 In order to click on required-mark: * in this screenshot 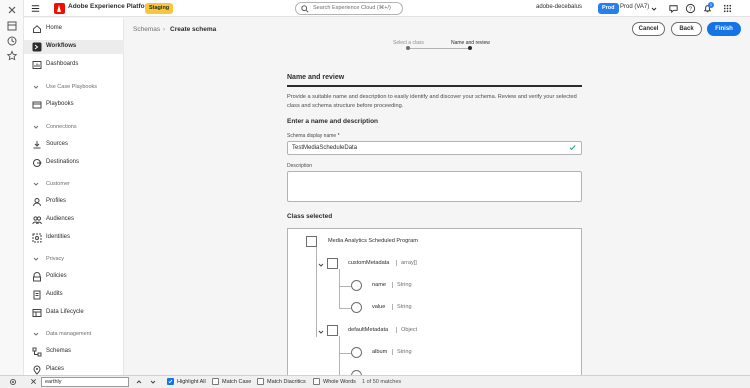, I will do `click(338, 136)`.